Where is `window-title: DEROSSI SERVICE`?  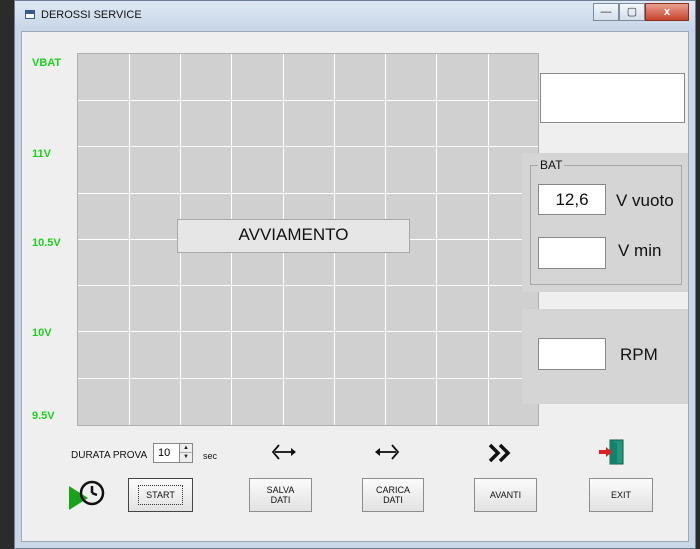 window-title: DEROSSI SERVICE is located at coordinates (91, 15).